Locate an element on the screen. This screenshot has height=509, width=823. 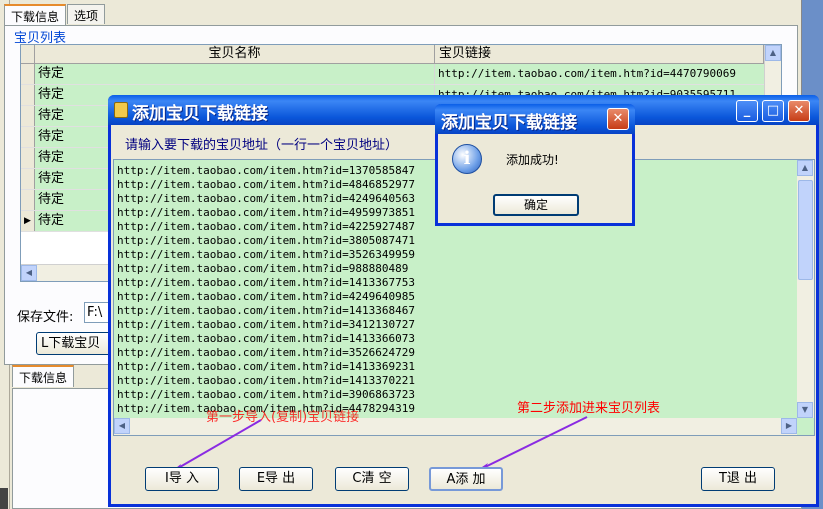
url-instruction: 请输入要下载的宝贝地址（一行一个宝贝地址） is located at coordinates (262, 145).